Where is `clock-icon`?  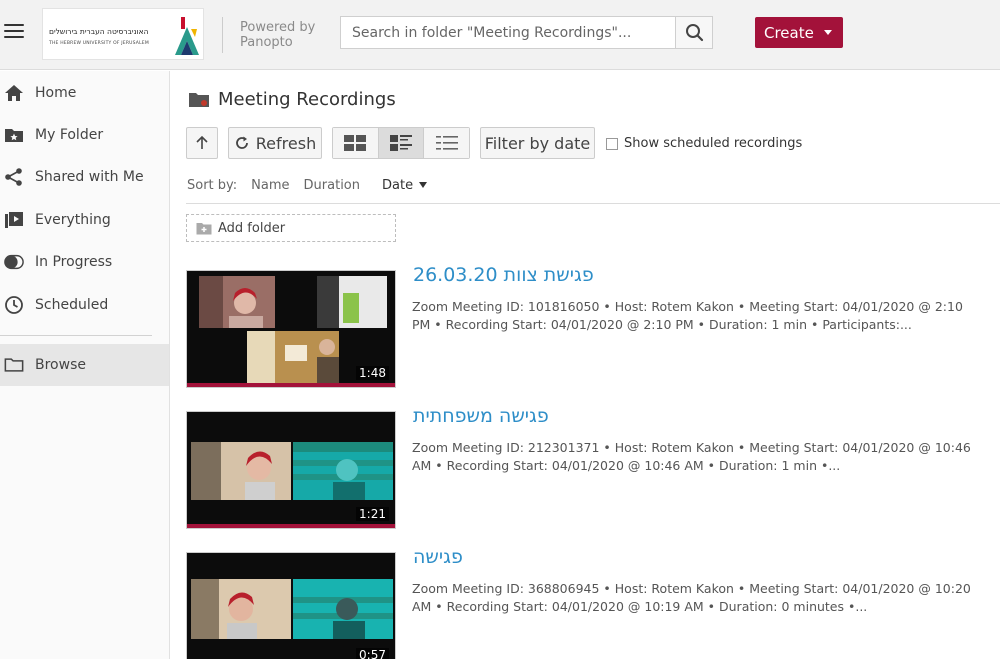 clock-icon is located at coordinates (14, 305).